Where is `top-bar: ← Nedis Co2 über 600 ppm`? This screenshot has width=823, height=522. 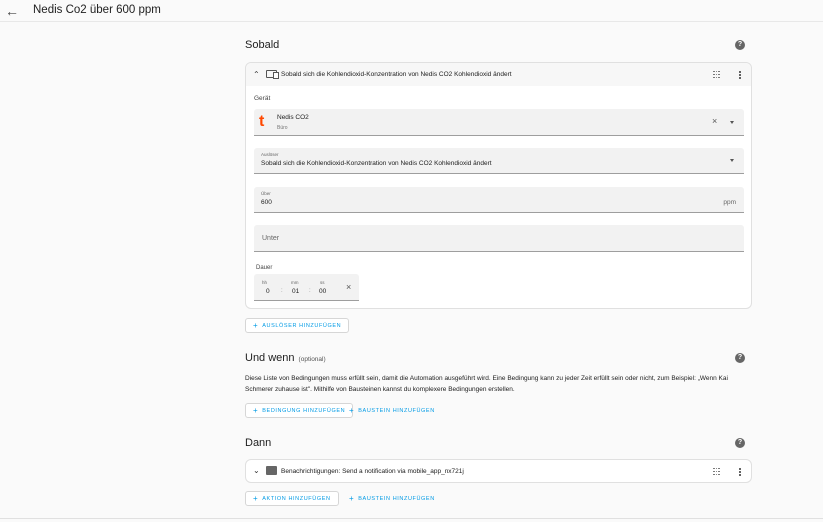
top-bar: ← Nedis Co2 über 600 ppm is located at coordinates (411, 11).